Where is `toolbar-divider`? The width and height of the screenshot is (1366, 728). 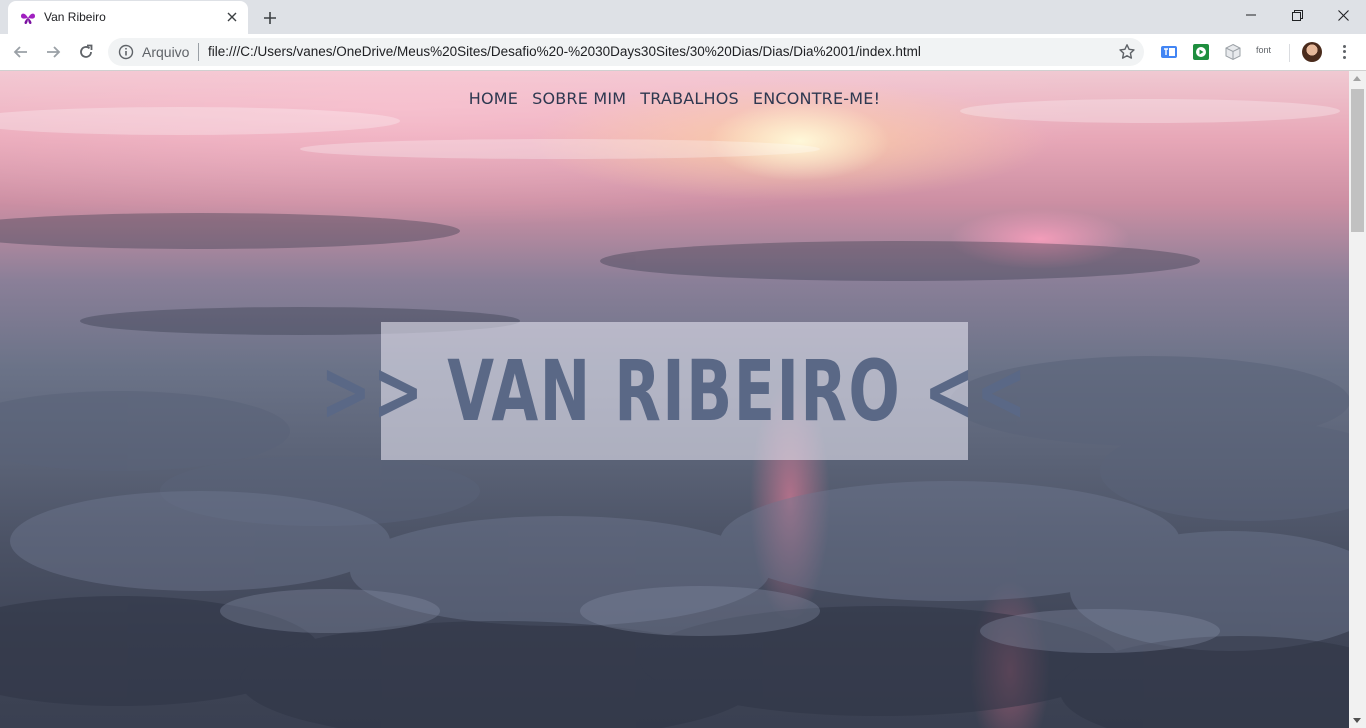 toolbar-divider is located at coordinates (1289, 53).